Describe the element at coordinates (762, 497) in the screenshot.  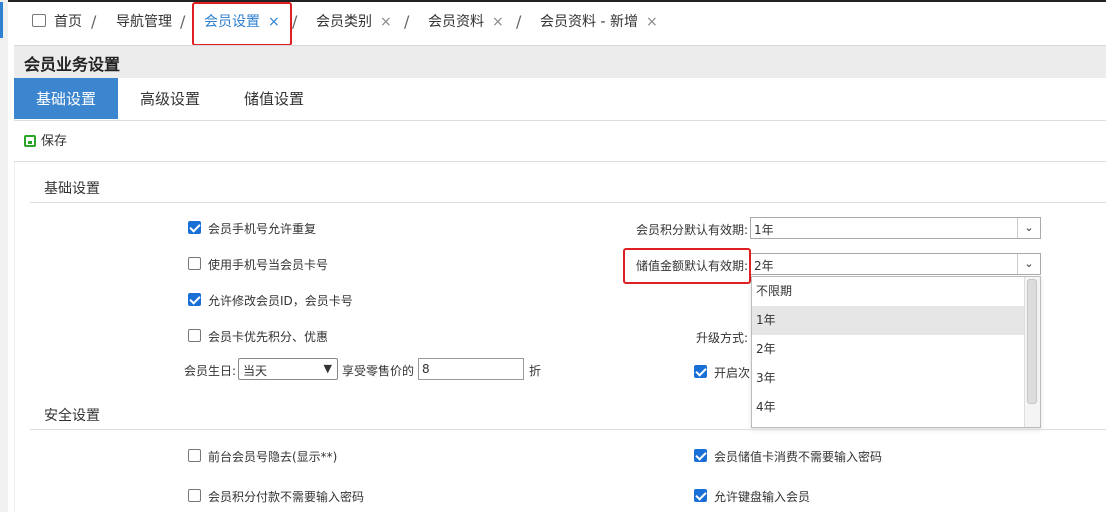
I see `checkbox-label: 允许键盘输入会员` at that location.